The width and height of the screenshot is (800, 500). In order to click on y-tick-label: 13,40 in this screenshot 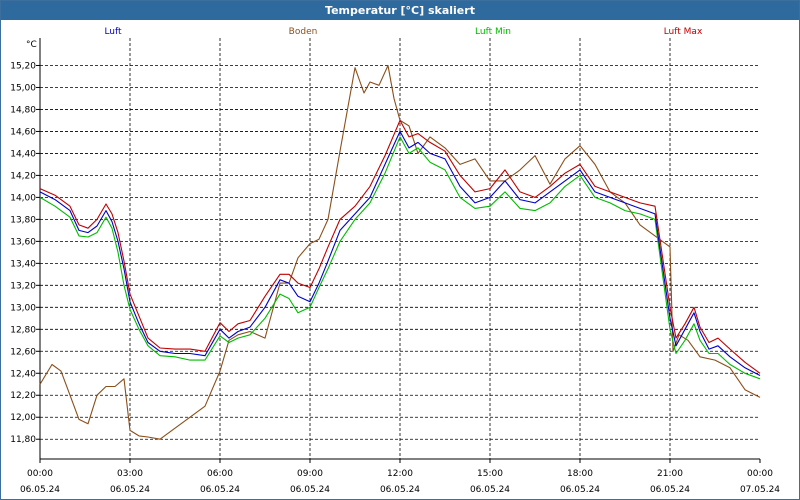, I will do `click(23, 264)`.